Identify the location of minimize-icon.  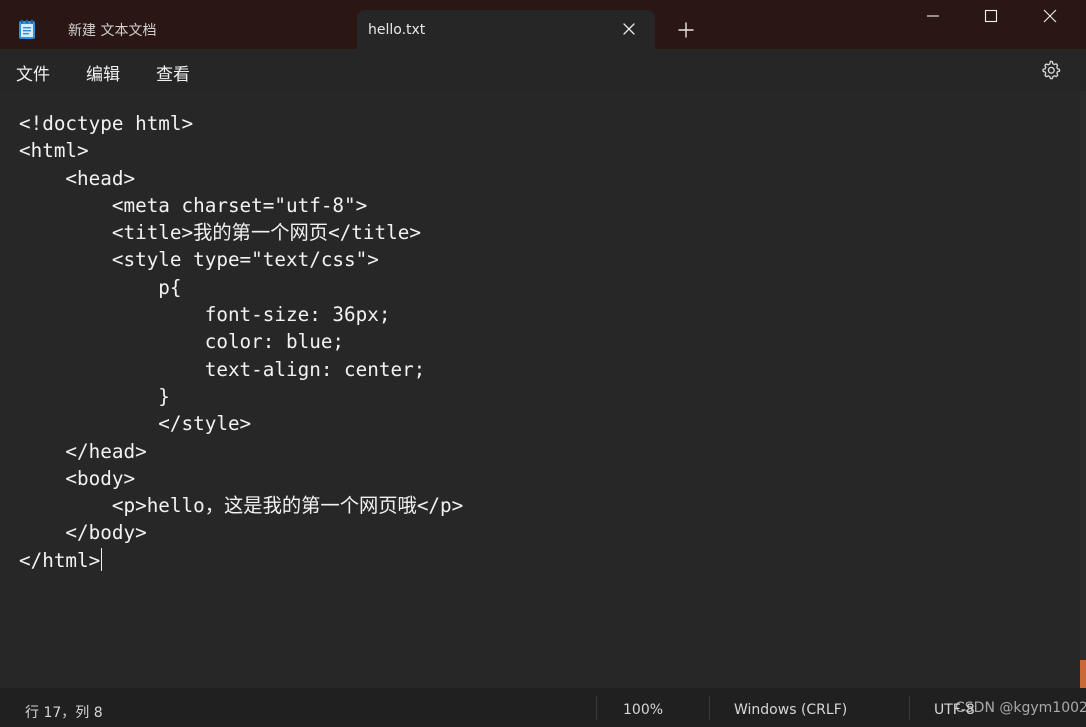
(933, 16).